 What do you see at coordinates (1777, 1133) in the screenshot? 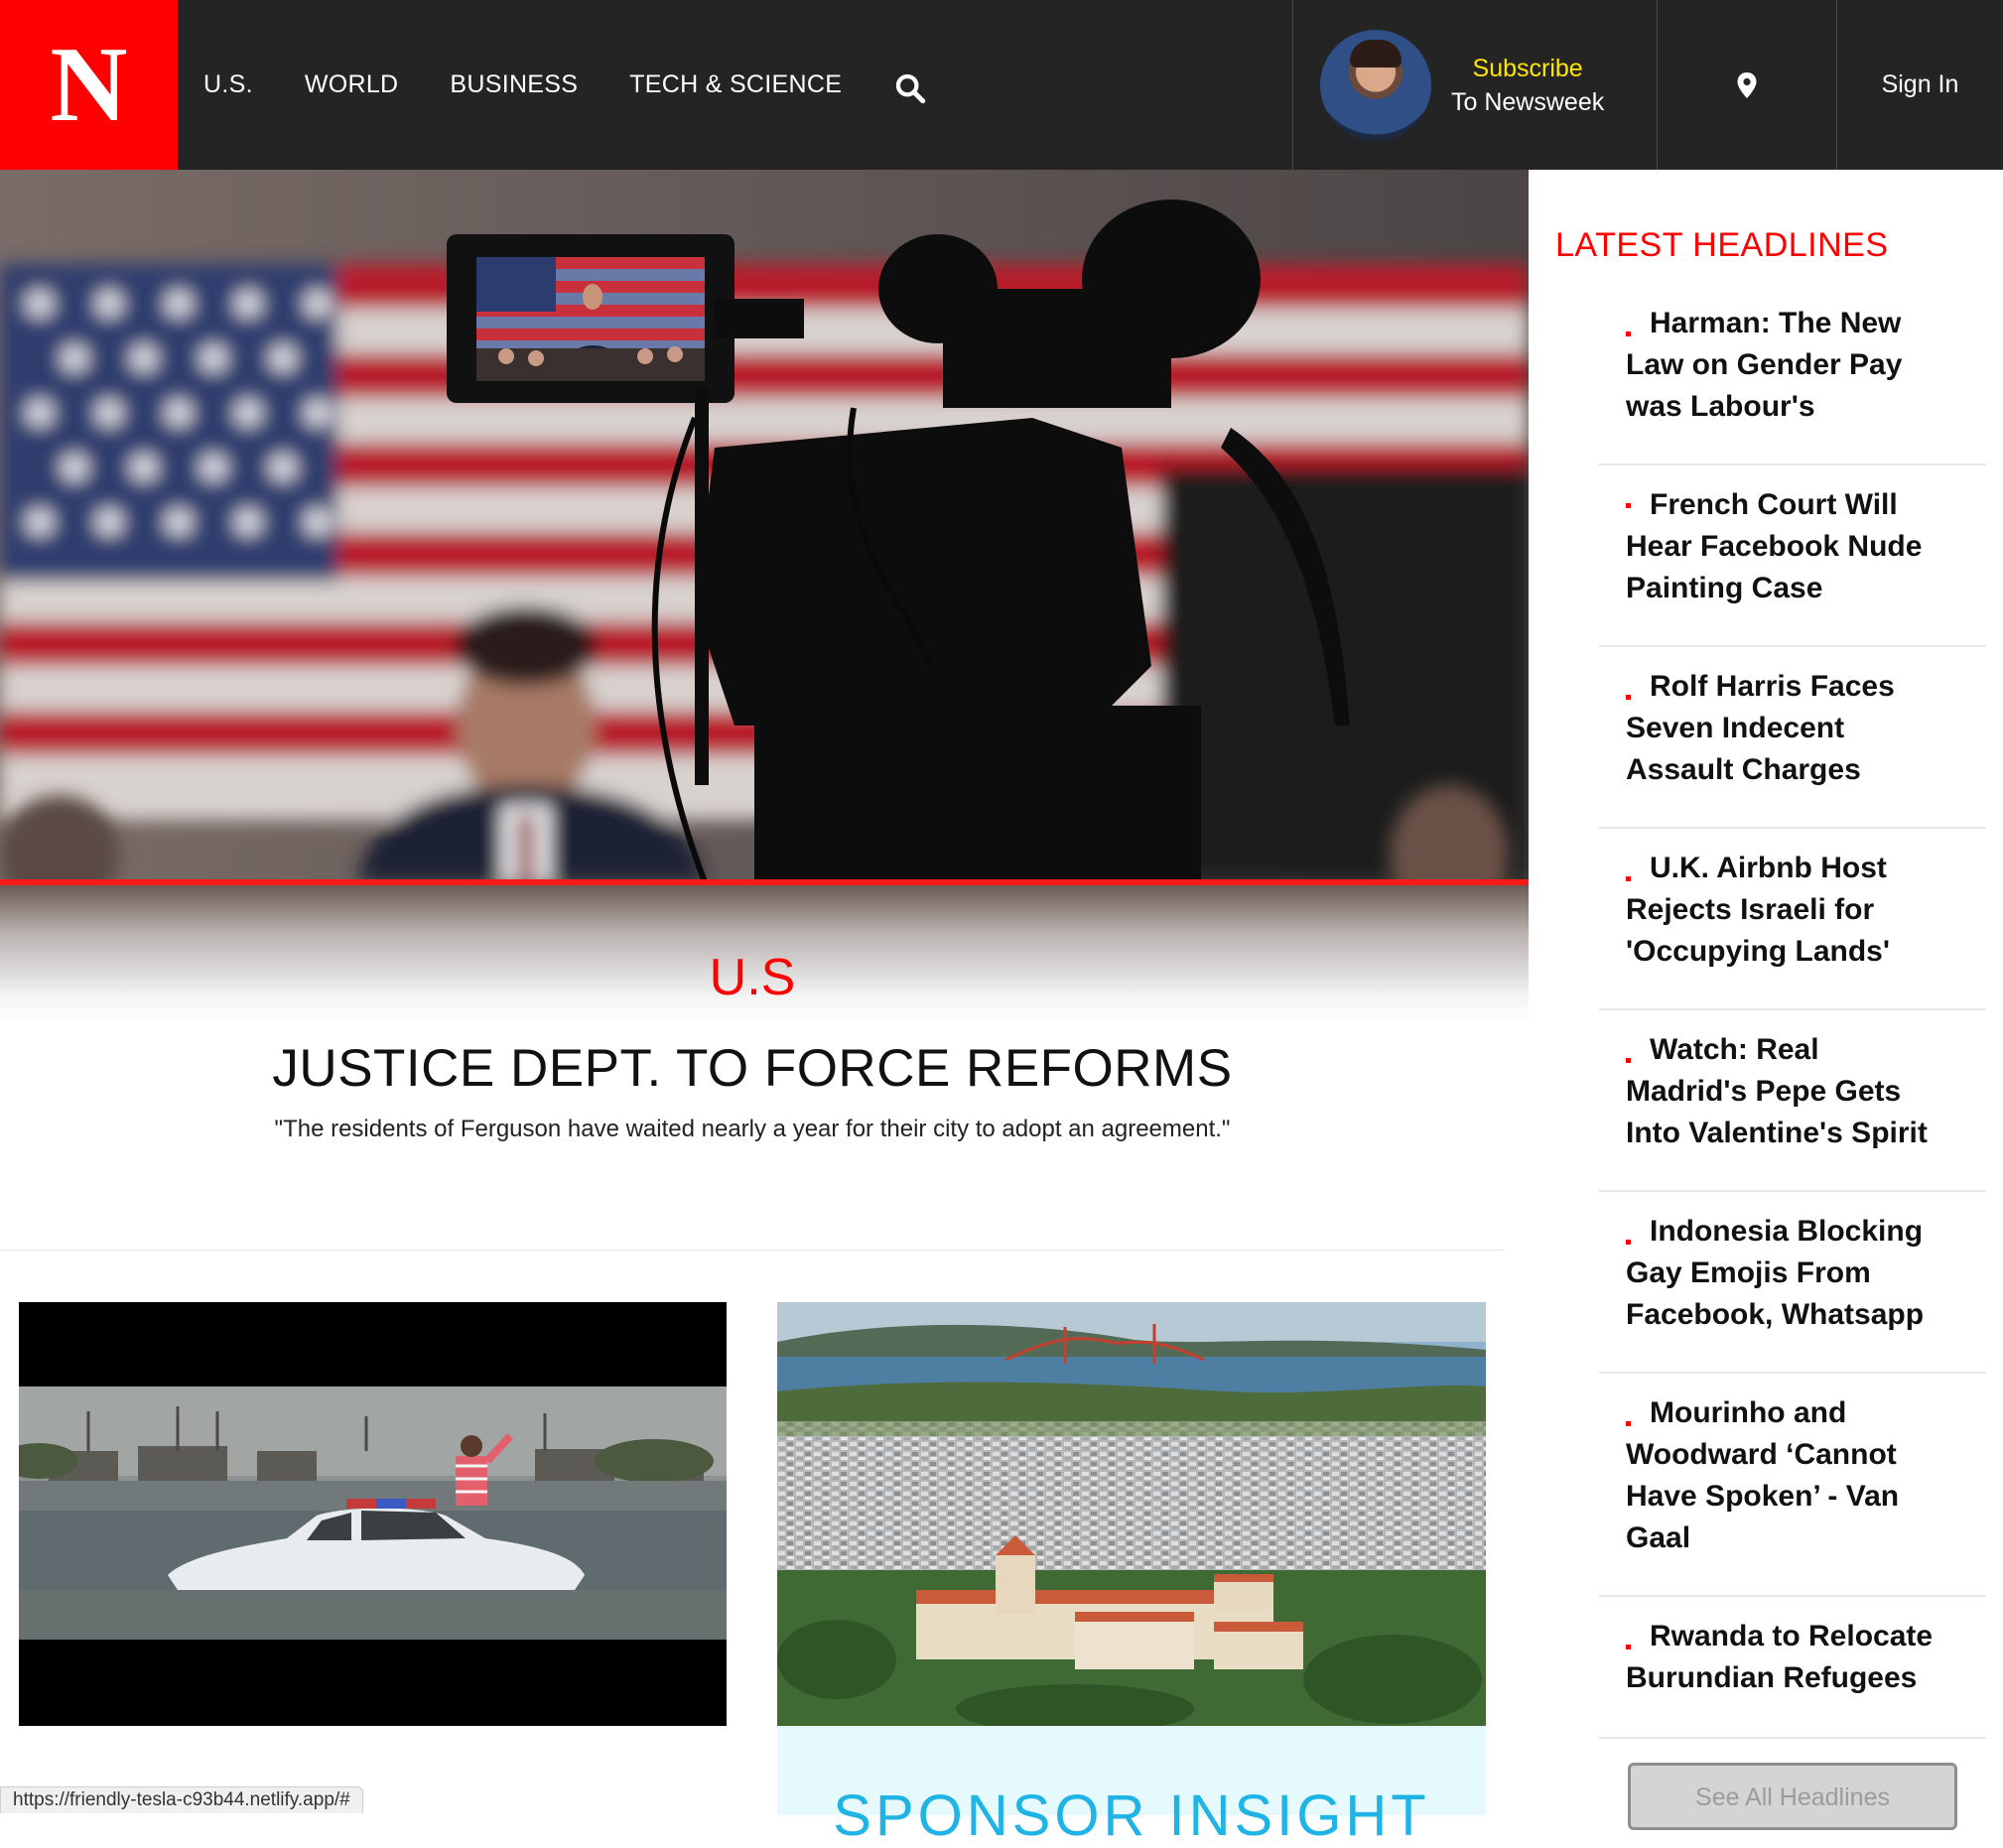
I see `headline-line: Into Valentine's Spirit` at bounding box center [1777, 1133].